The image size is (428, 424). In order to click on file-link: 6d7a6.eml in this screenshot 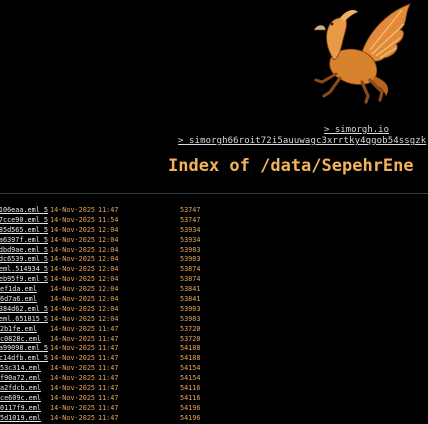, I will do `click(24, 300)`.